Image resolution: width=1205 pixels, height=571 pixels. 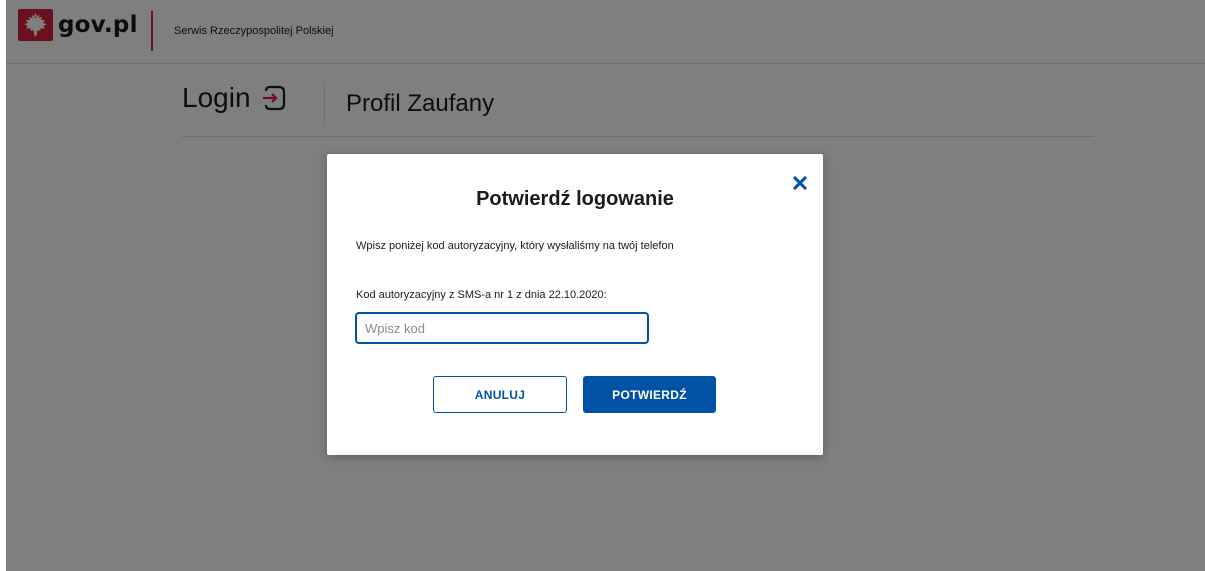 What do you see at coordinates (575, 199) in the screenshot?
I see `dialog-title: Potwierdź logowanie` at bounding box center [575, 199].